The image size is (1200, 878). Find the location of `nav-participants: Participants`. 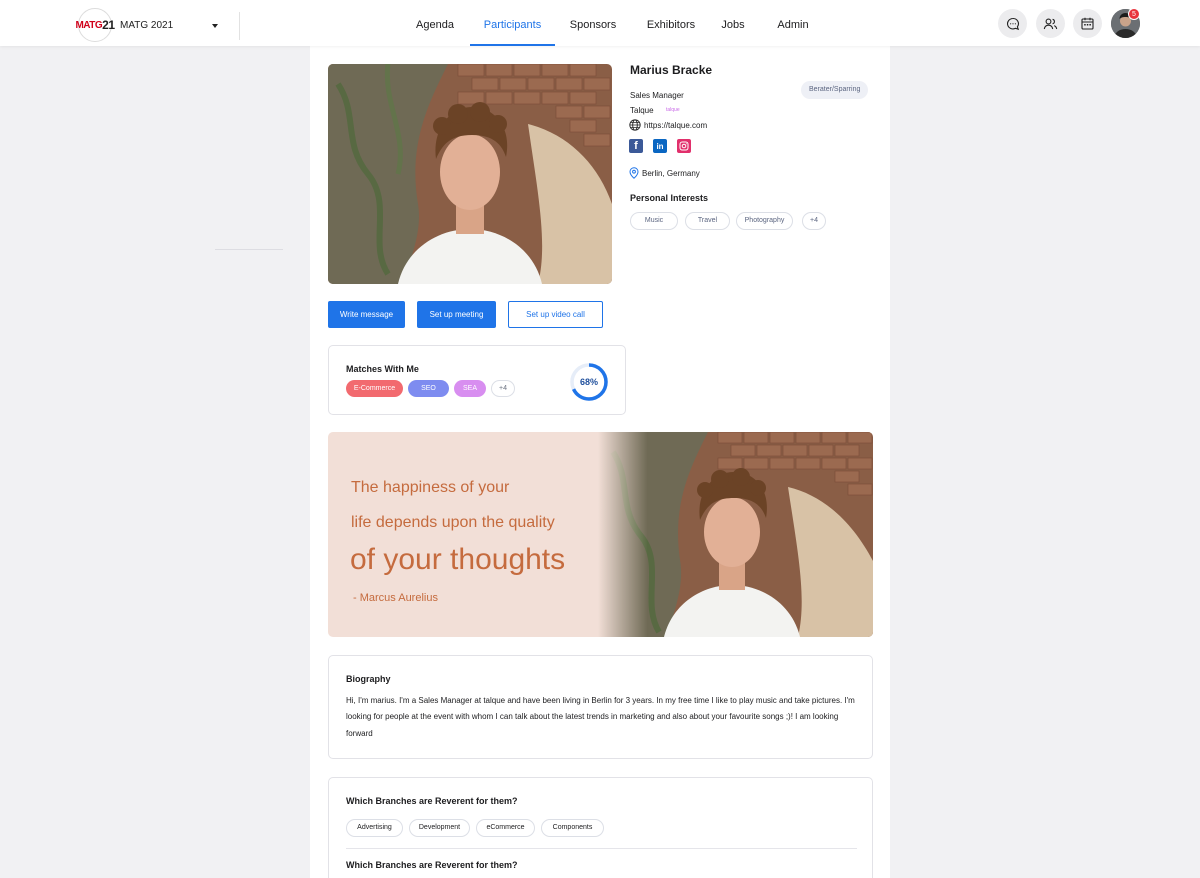

nav-participants: Participants is located at coordinates (512, 23).